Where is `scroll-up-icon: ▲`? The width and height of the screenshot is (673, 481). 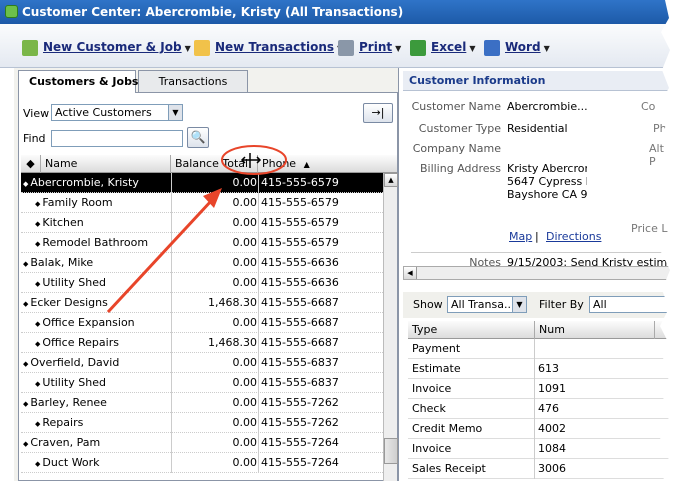 scroll-up-icon: ▲ is located at coordinates (391, 180).